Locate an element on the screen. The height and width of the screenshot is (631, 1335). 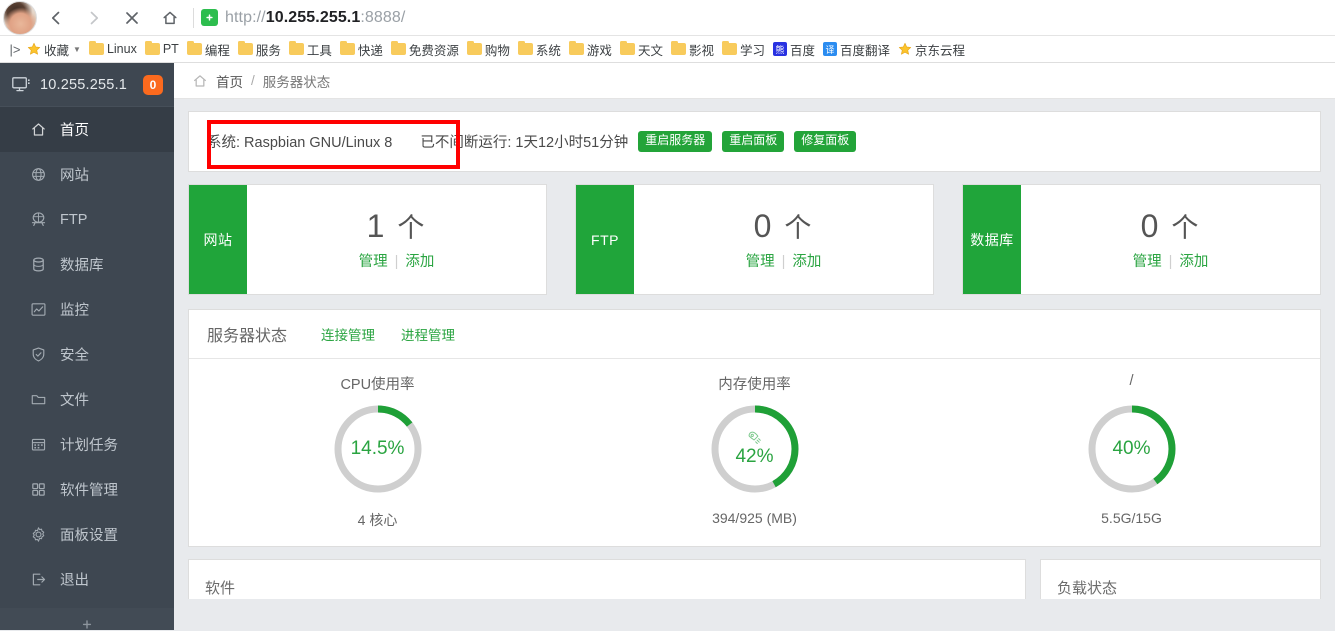
sidebar-footer-handle is located at coordinates (87, 619).